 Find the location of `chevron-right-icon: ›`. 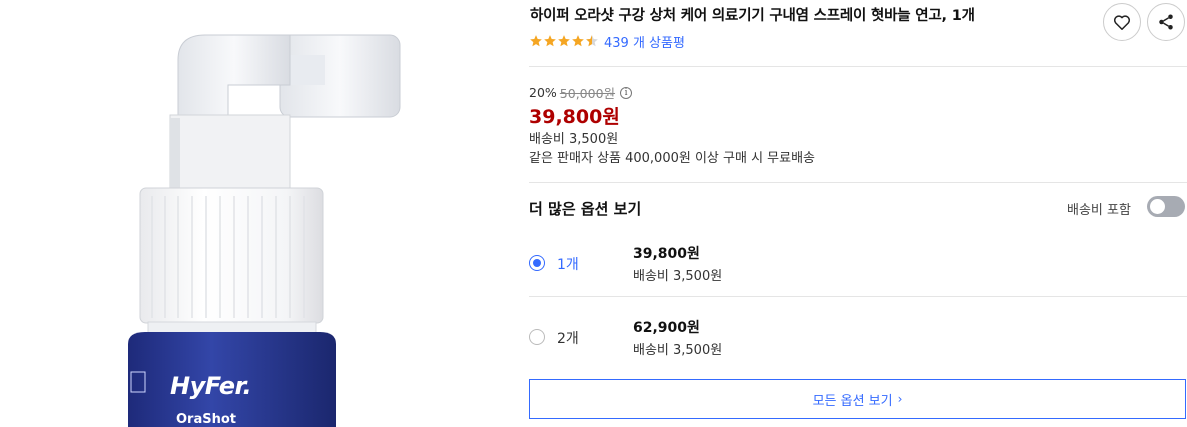

chevron-right-icon: › is located at coordinates (900, 399).